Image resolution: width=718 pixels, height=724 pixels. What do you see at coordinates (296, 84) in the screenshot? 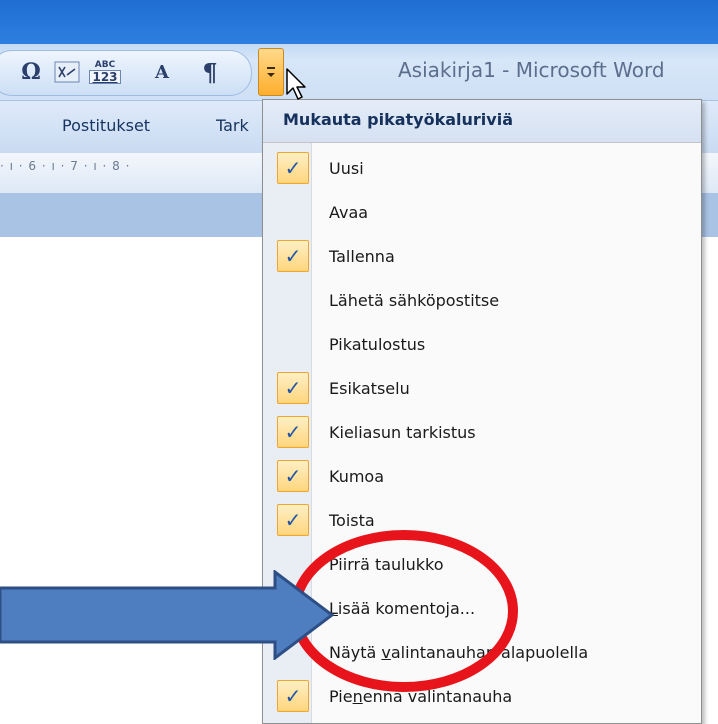
I see `mouse-cursor-icon` at bounding box center [296, 84].